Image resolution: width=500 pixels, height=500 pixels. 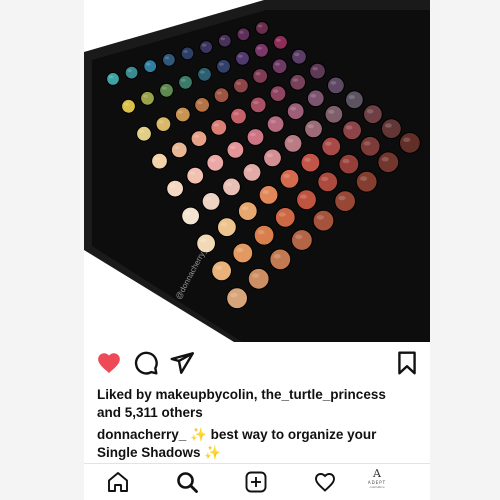 I want to click on liked-by-prefix: Liked by, so click(x=126, y=394).